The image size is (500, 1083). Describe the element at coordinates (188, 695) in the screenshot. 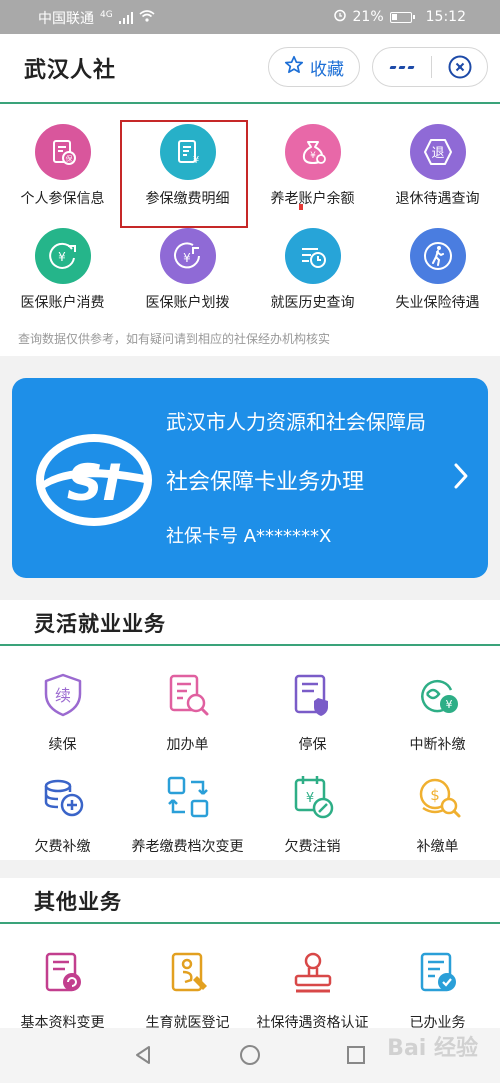

I see `add-form-icon` at that location.